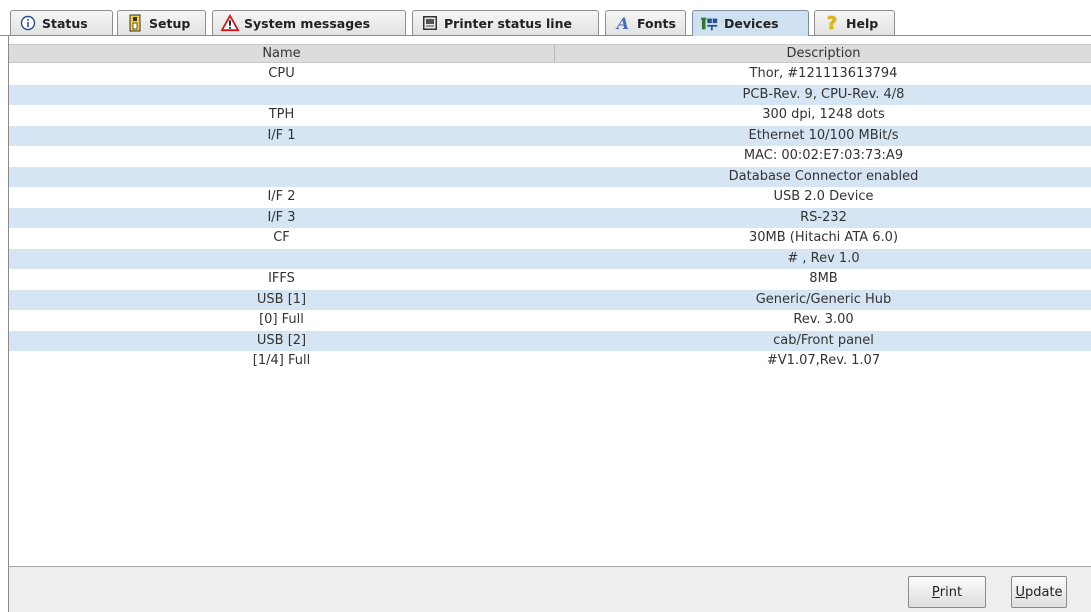  Describe the element at coordinates (135, 23) in the screenshot. I see `setup-icon` at that location.